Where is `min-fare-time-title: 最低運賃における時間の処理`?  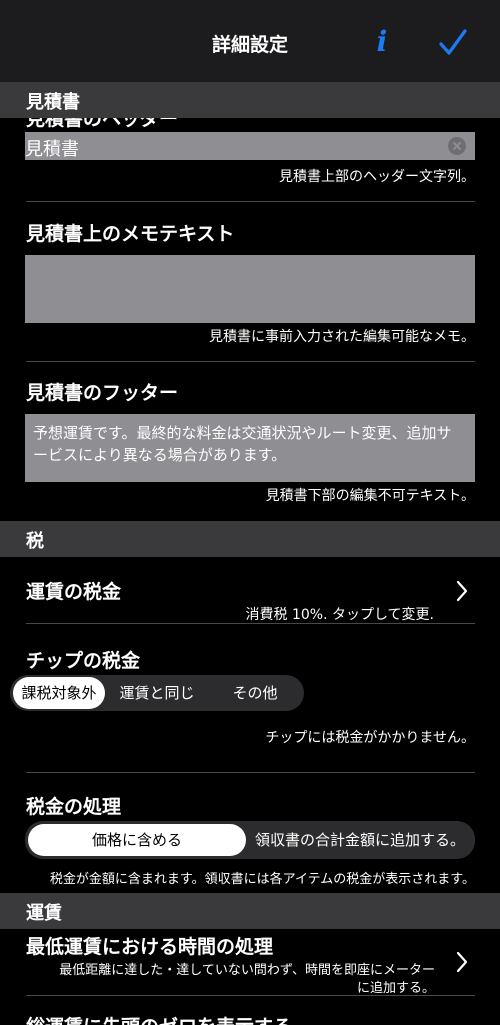 min-fare-time-title: 最低運賃における時間の処理 is located at coordinates (150, 947).